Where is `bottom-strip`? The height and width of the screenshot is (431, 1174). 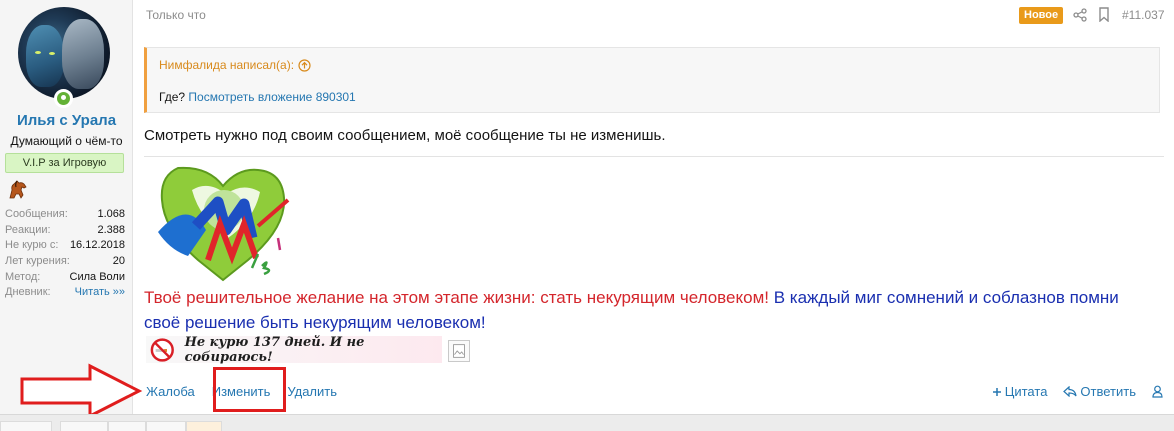
bottom-strip is located at coordinates (587, 422).